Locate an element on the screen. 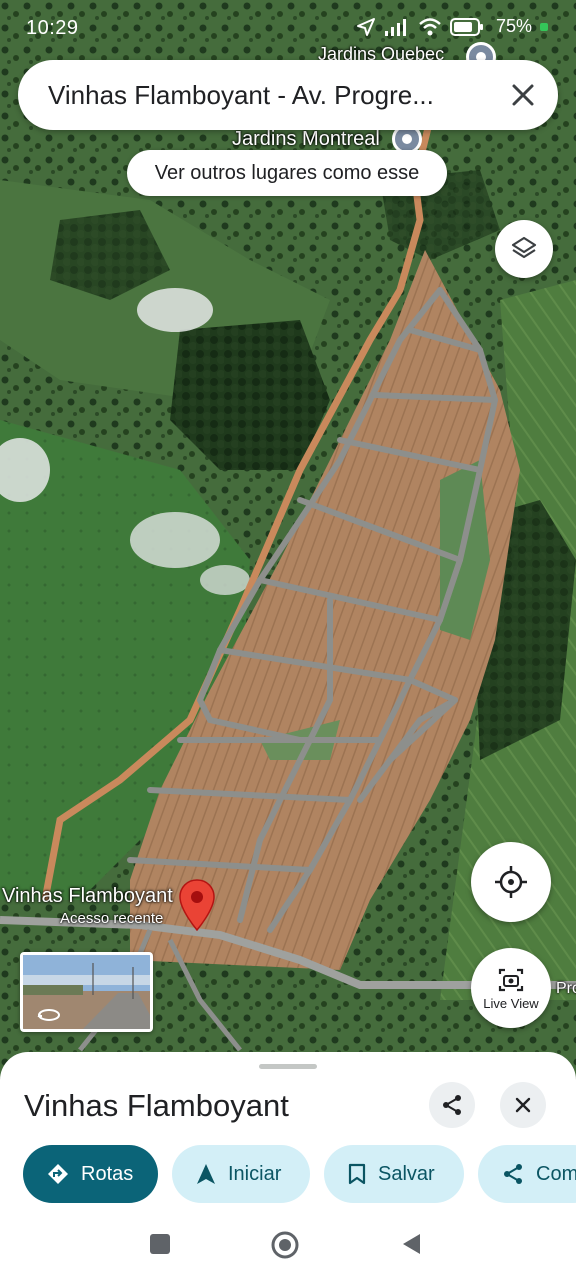  home-button is located at coordinates (285, 1247).